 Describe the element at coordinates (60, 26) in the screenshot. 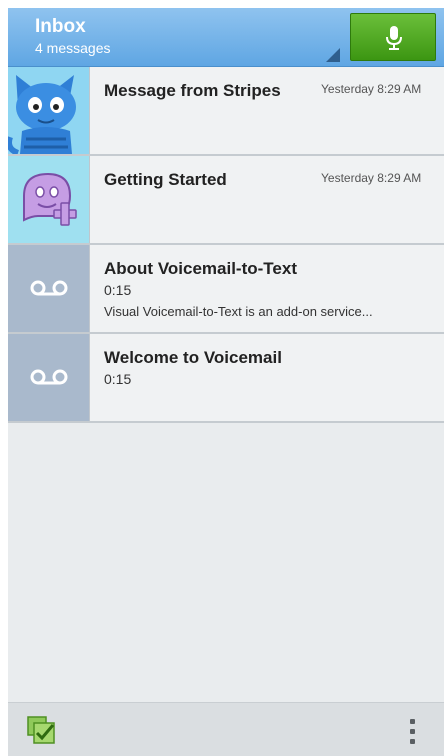

I see `inbox-title: Inbox` at that location.